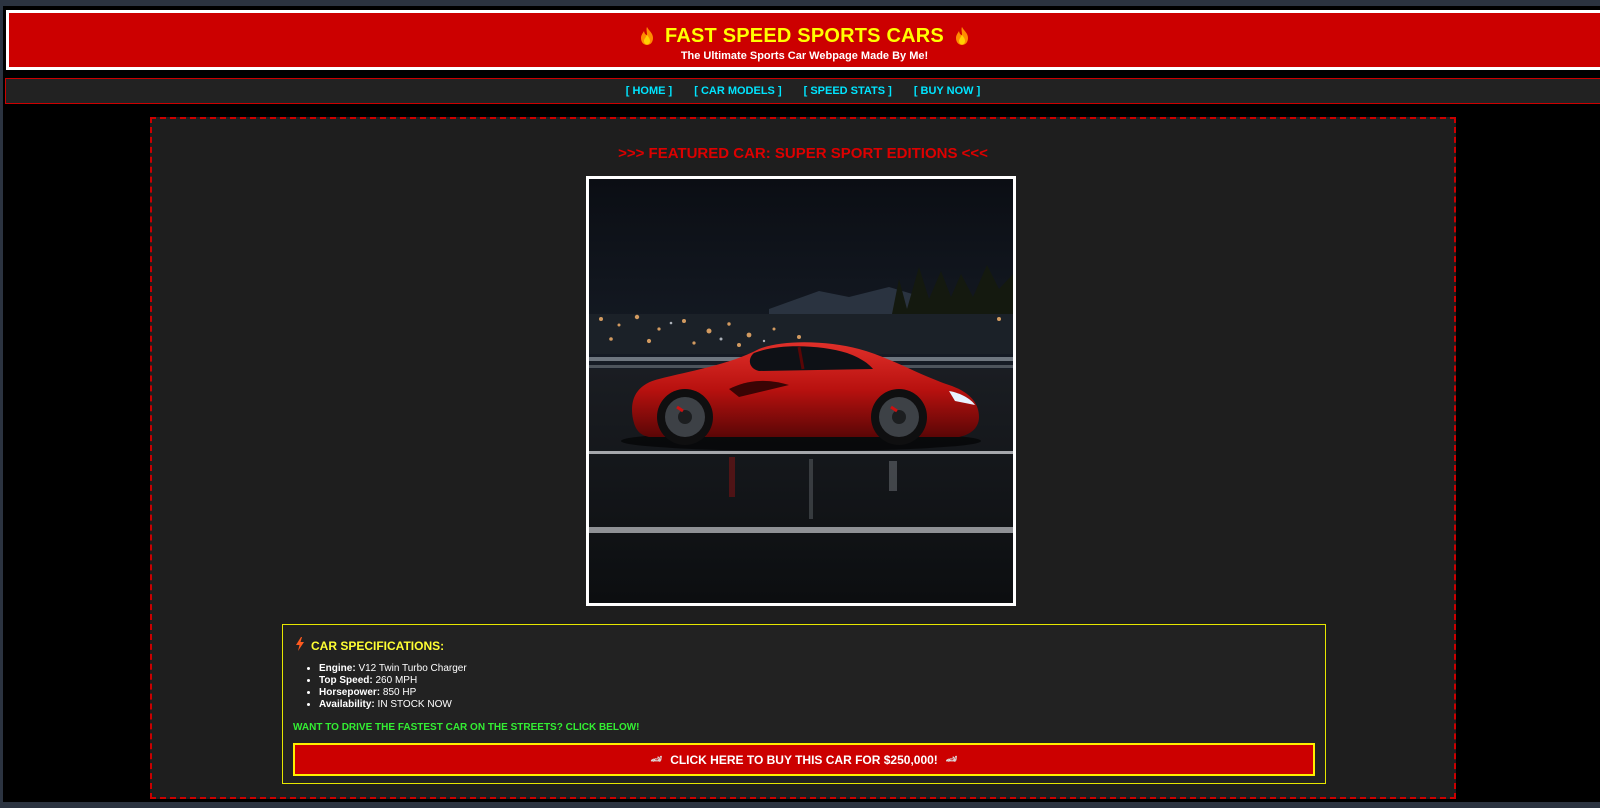  I want to click on nav-link-home: [ HOME ], so click(649, 91).